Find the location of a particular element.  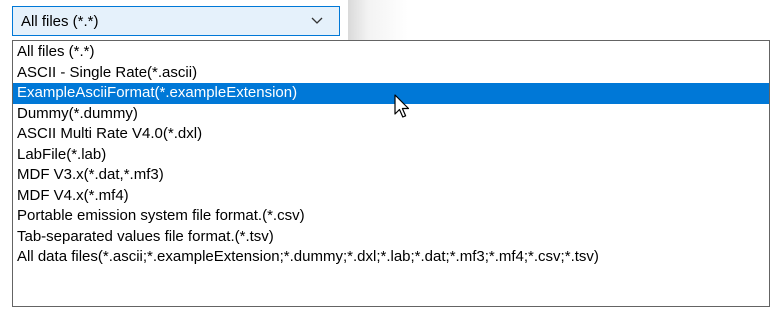

window-background-edge is located at coordinates (560, 21).